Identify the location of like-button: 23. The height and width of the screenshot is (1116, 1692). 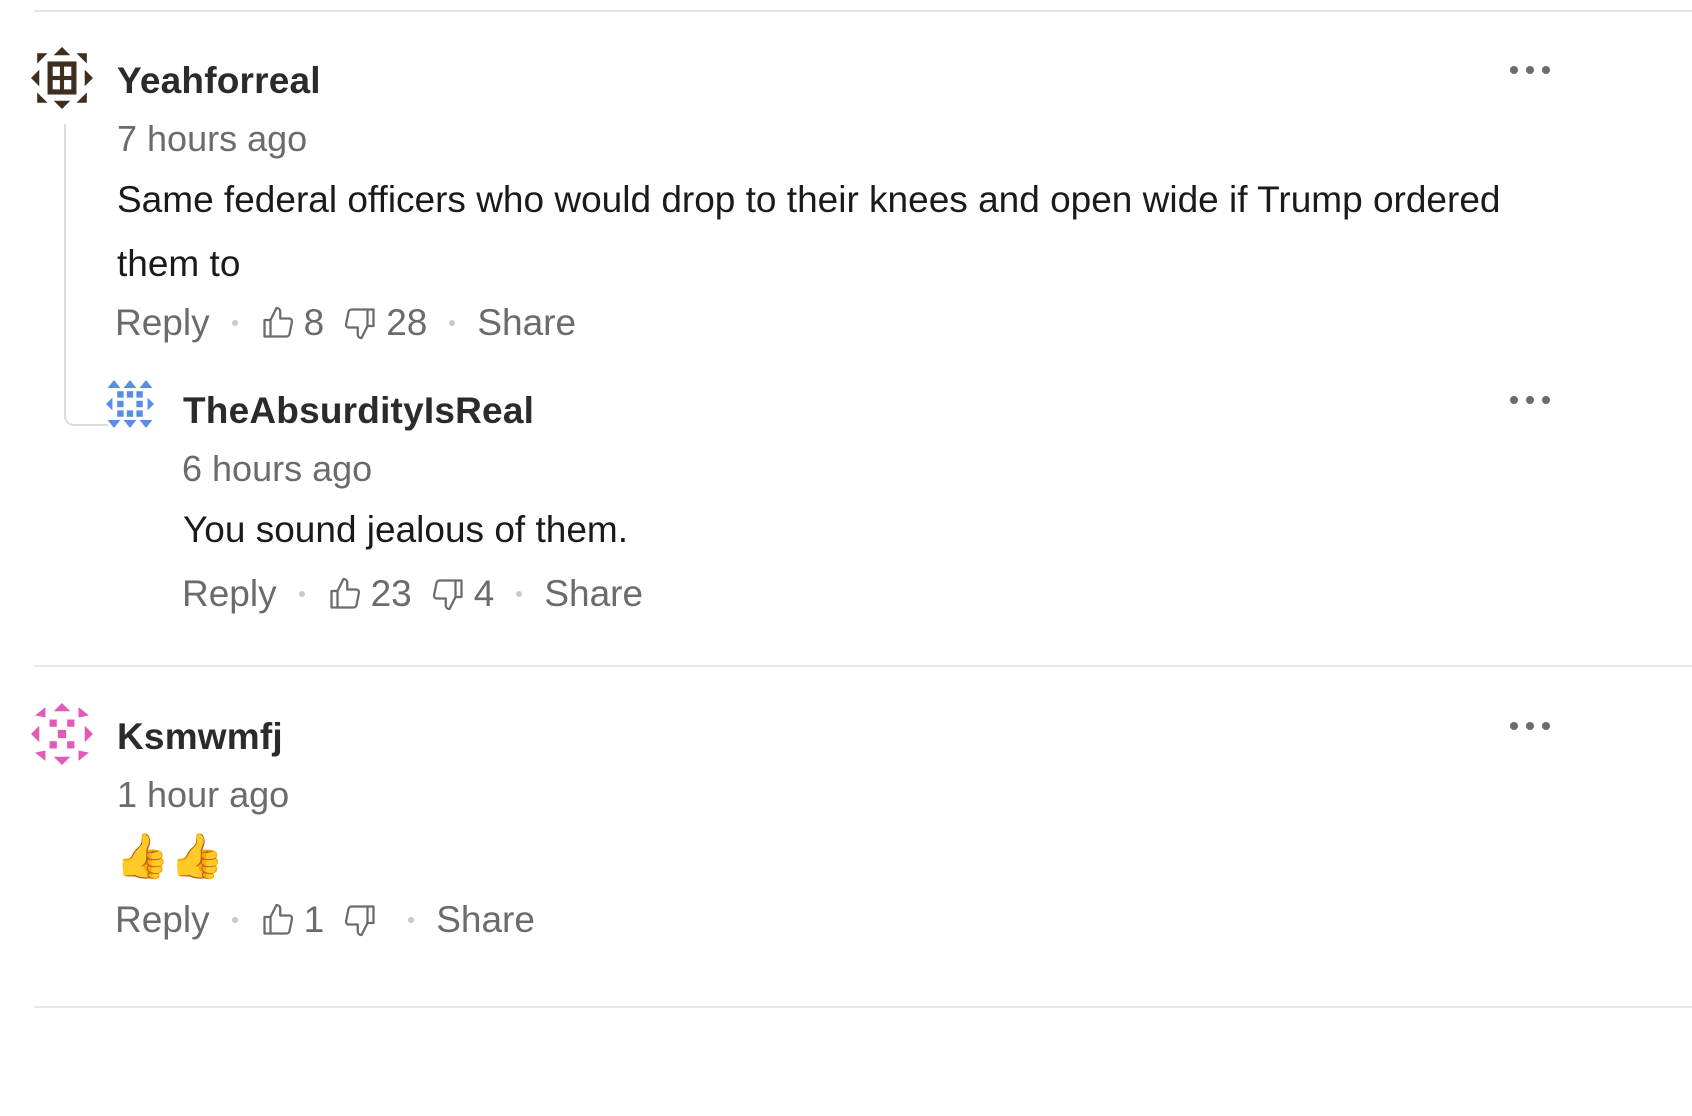
(369, 594).